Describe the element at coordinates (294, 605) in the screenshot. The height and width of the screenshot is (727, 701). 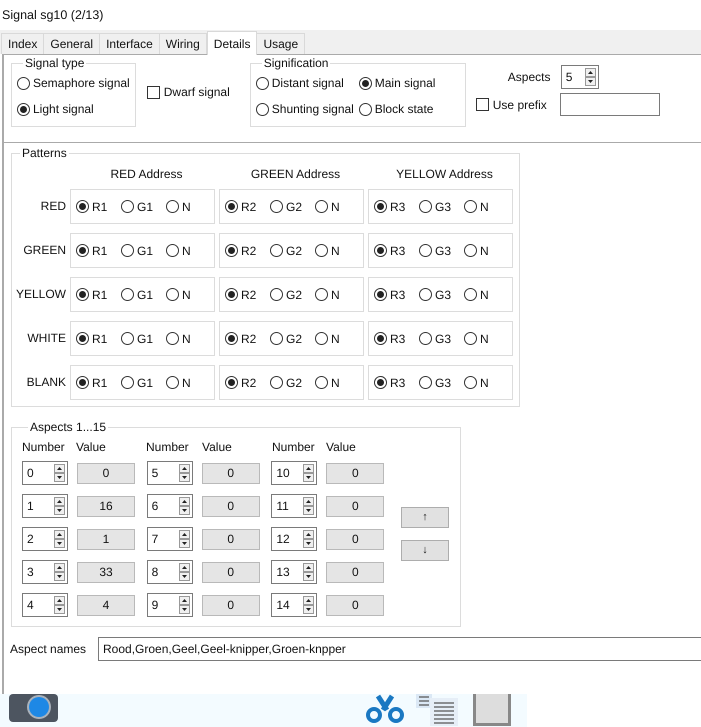
I see `number-spinner: 14` at that location.